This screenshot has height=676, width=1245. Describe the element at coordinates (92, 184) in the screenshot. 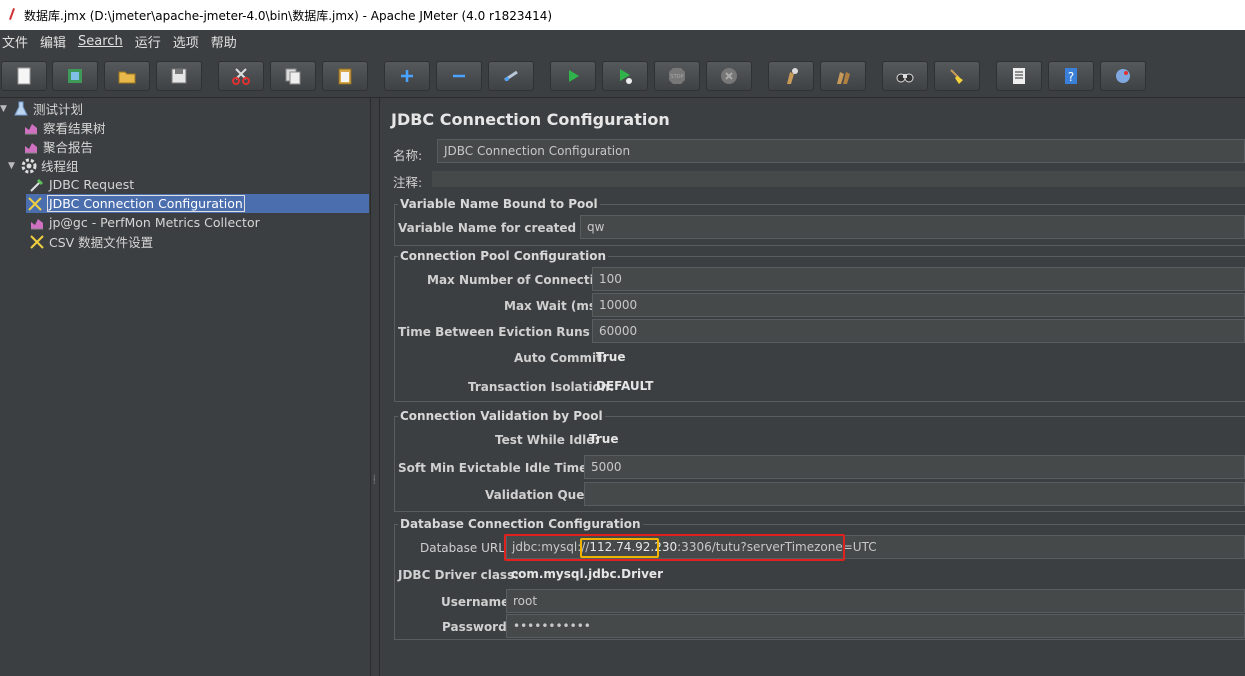

I see `tree-node-label: JDBC Request` at that location.